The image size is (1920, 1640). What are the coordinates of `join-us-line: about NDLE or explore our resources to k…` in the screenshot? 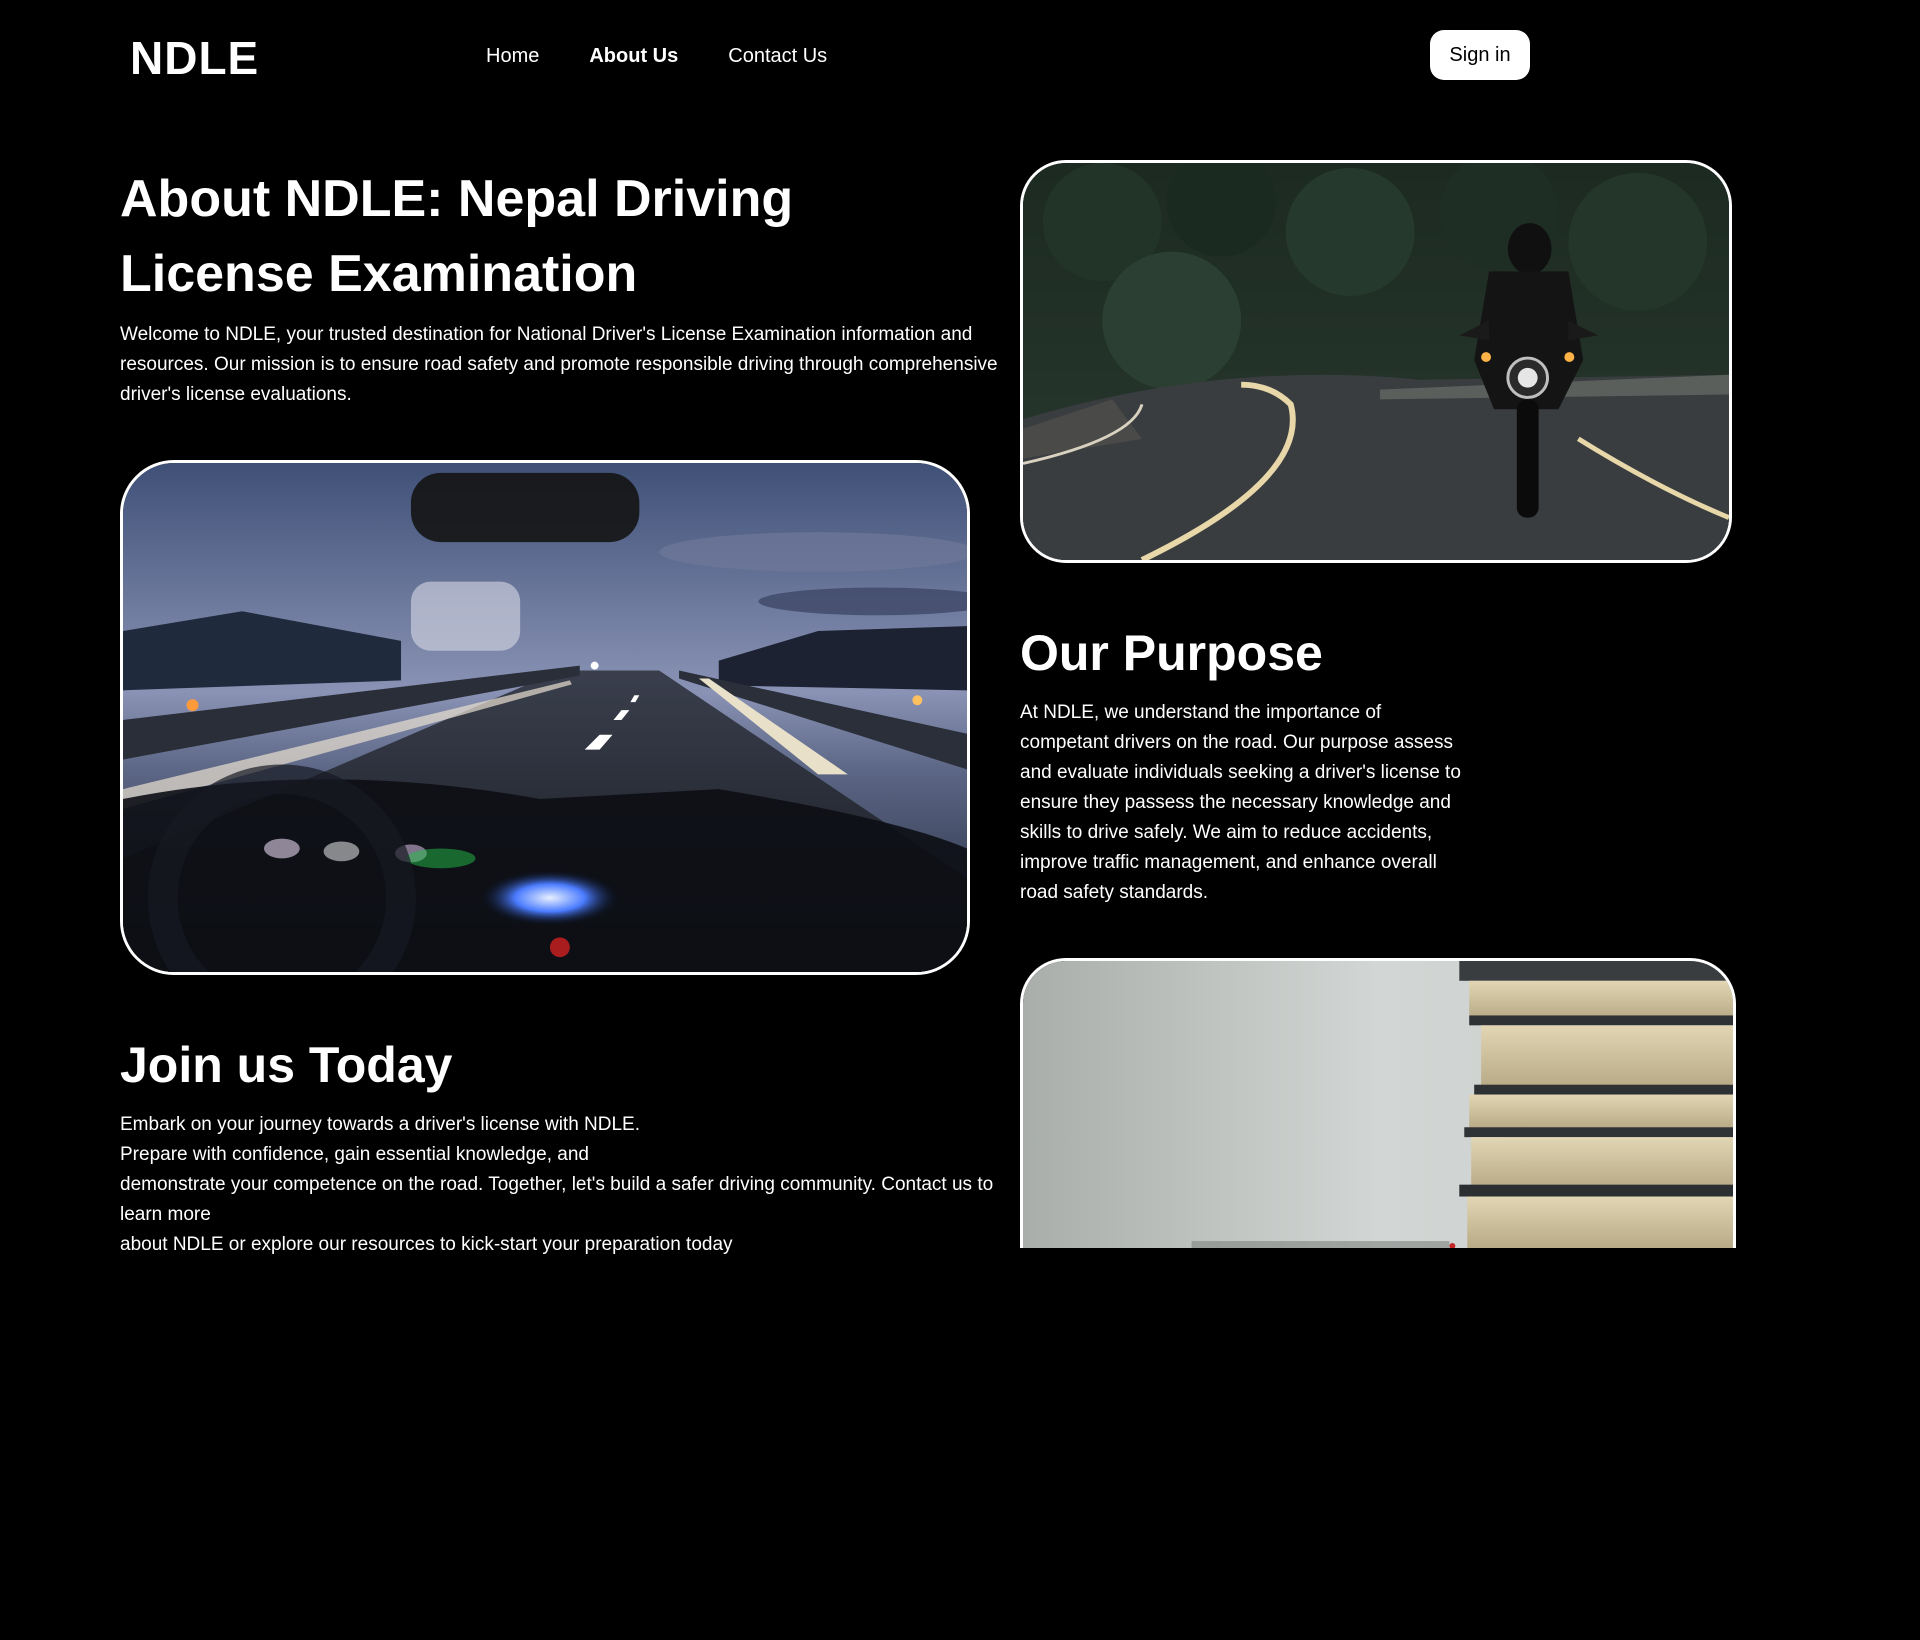 It's located at (426, 1244).